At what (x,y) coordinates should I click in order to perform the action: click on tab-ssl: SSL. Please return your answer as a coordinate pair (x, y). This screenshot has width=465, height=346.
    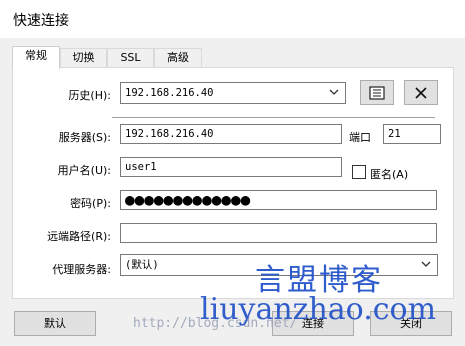
    Looking at the image, I should click on (130, 58).